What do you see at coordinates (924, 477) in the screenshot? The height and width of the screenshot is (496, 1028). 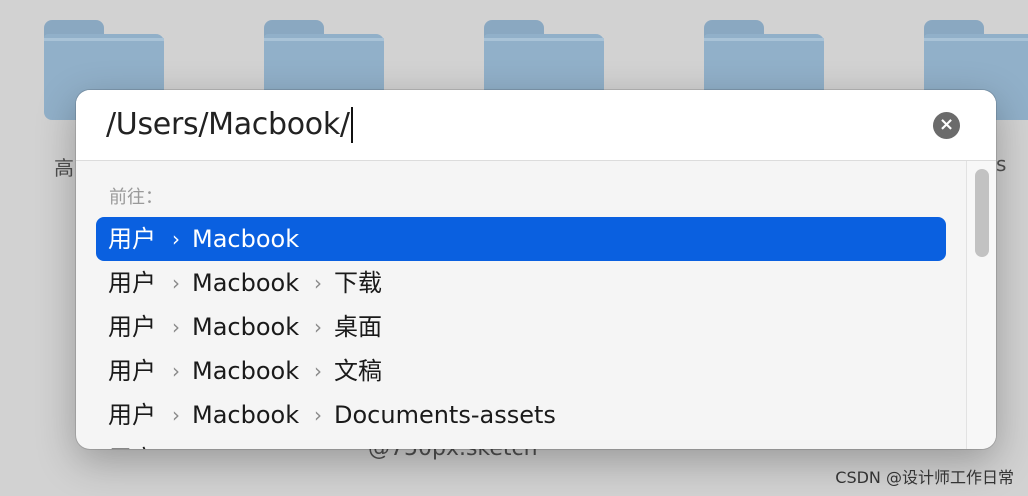 I see `watermark-text: CSDN @设计师工作日常` at bounding box center [924, 477].